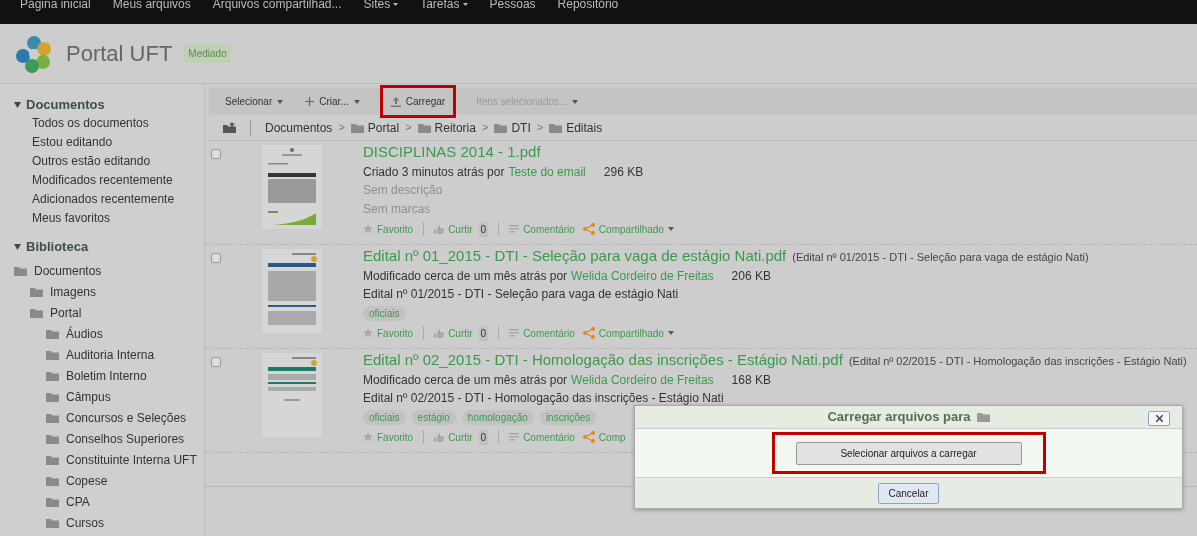 This screenshot has width=1197, height=536. I want to click on folder-tree-item: Imagens, so click(117, 291).